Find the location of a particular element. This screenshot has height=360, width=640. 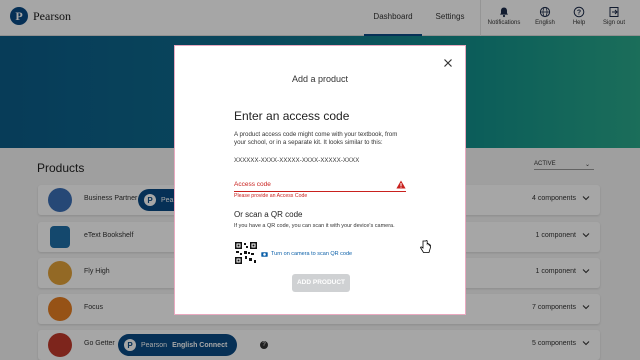

access-code-heading: Enter an access code is located at coordinates (292, 116).